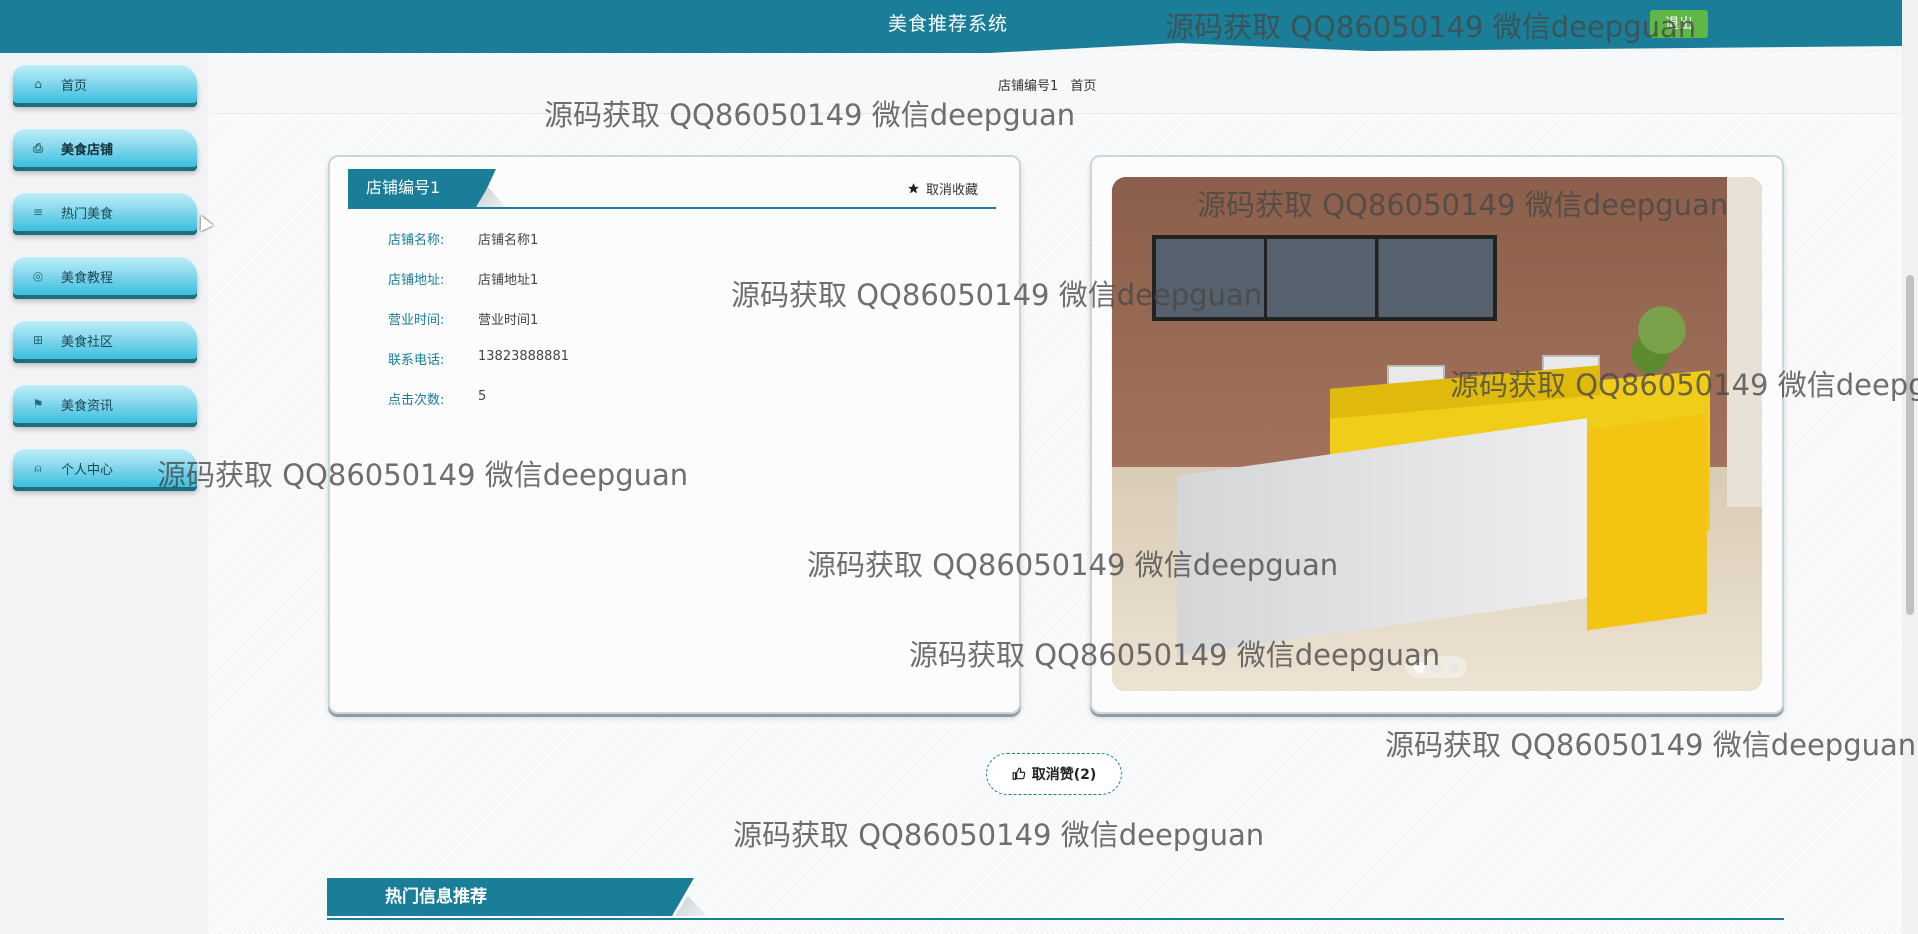  I want to click on sidebar-item-stores: ⎙ 美食店铺, so click(105, 148).